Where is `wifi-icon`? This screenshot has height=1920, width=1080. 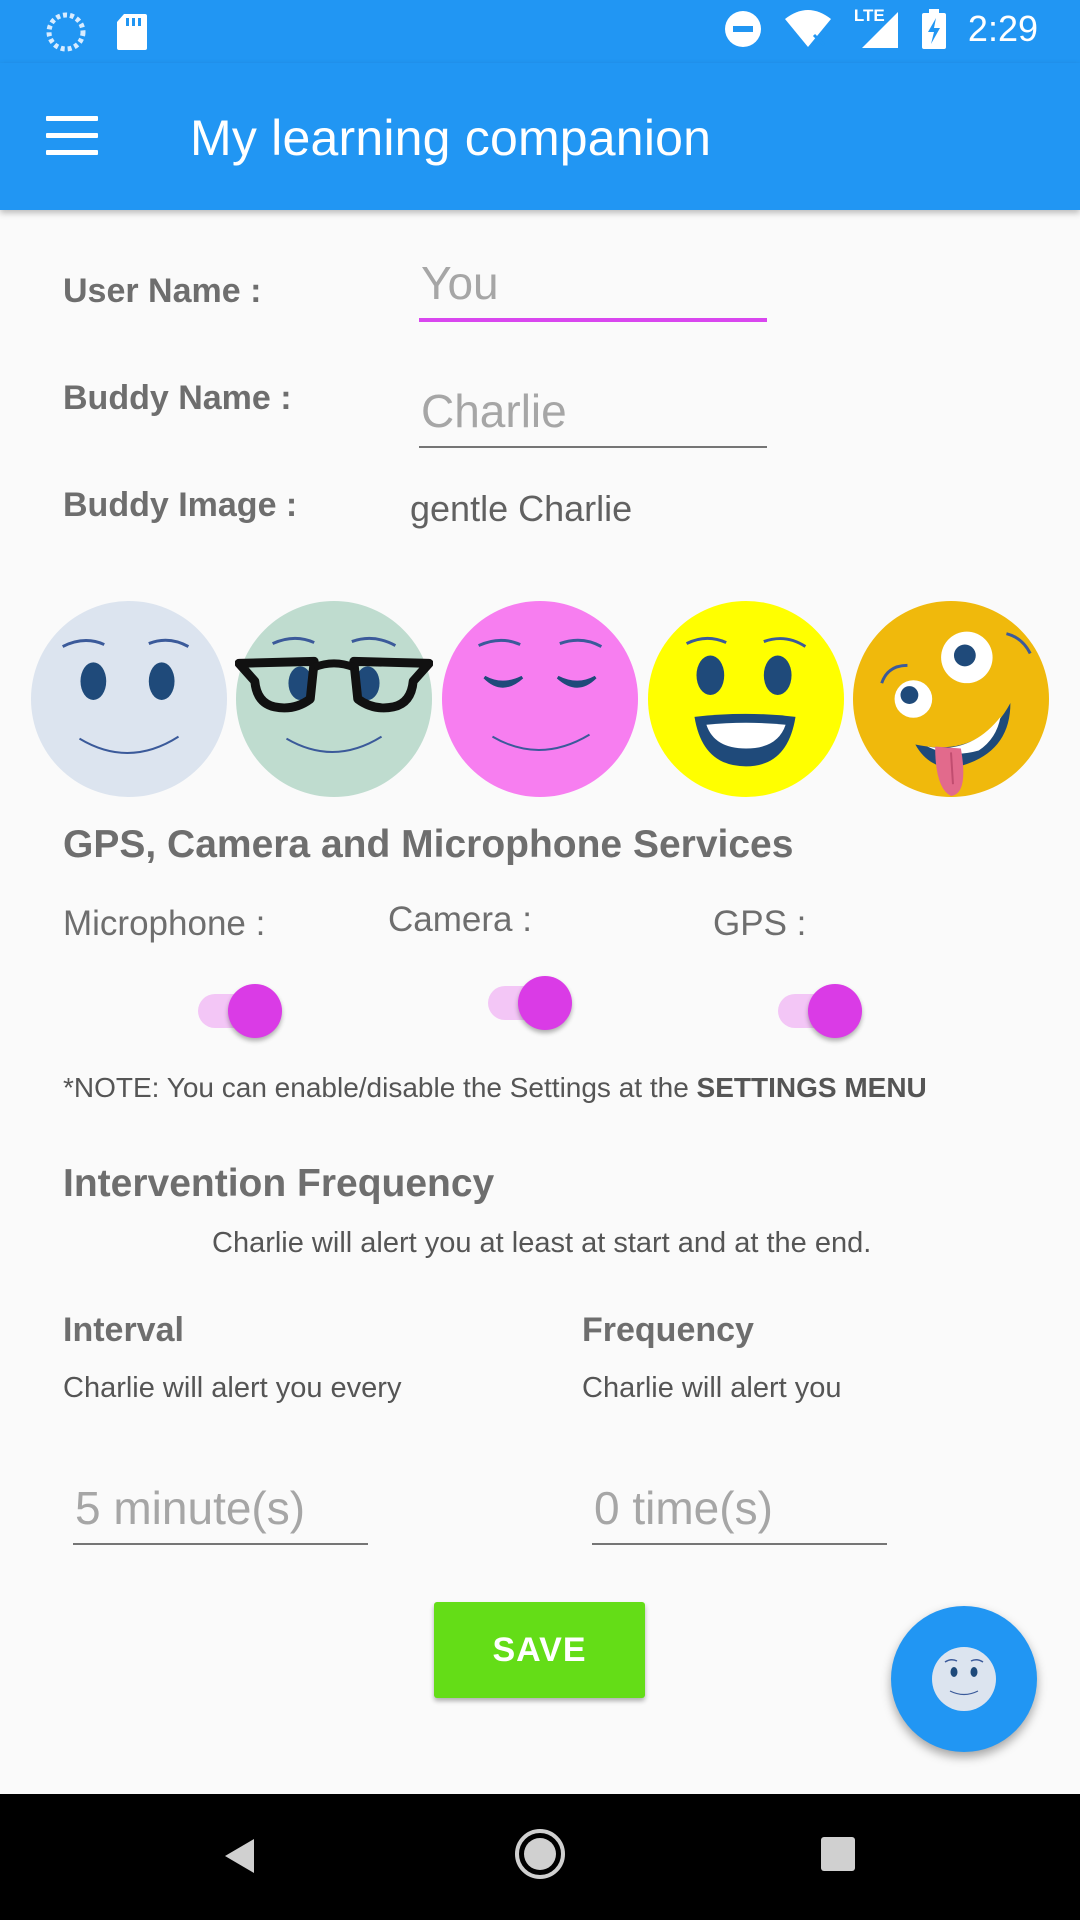 wifi-icon is located at coordinates (807, 28).